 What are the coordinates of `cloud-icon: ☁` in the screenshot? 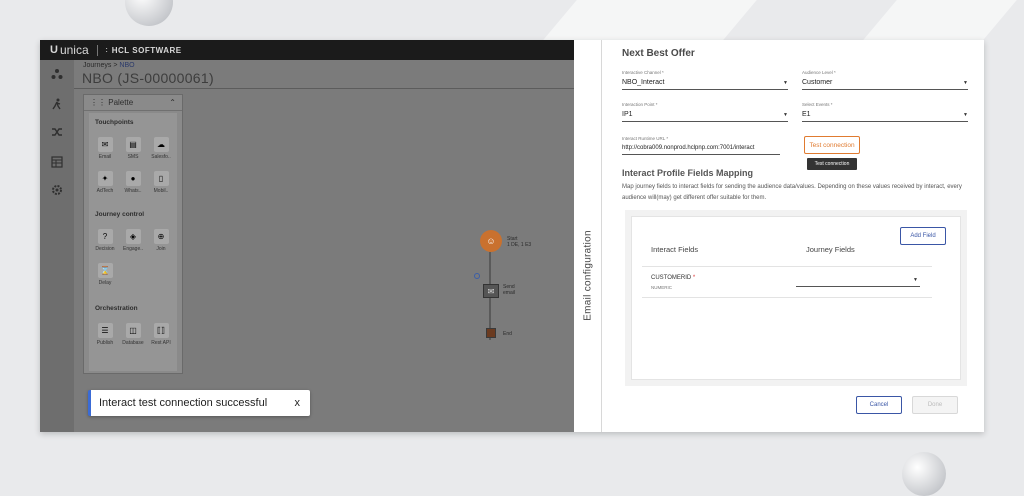 It's located at (161, 144).